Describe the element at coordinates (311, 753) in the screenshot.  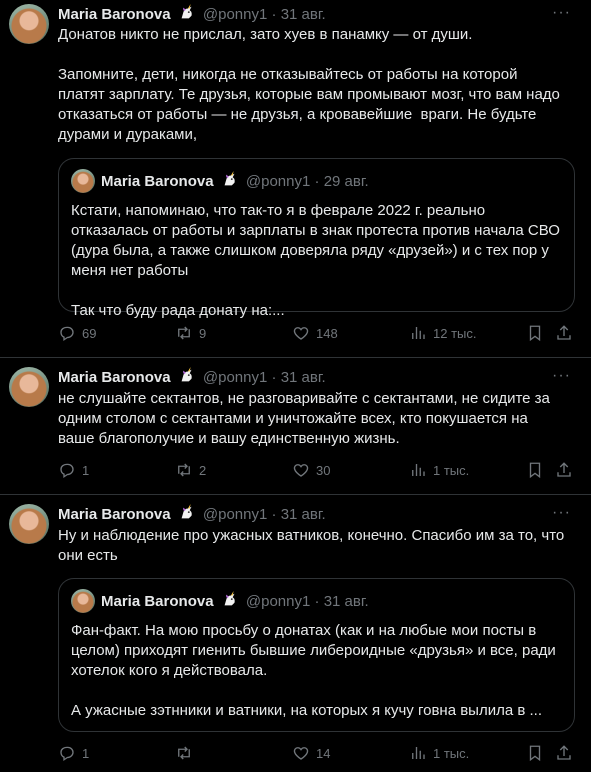
I see `like-button: 14` at that location.